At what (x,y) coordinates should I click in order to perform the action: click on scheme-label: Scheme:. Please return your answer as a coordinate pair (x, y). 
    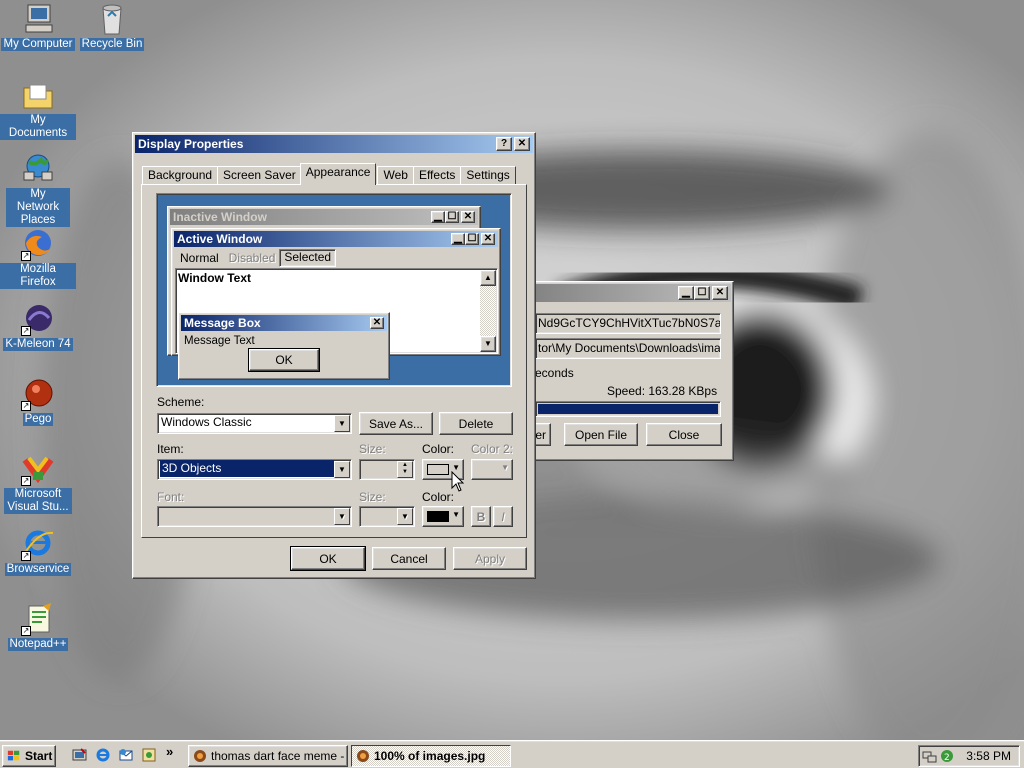
    Looking at the image, I should click on (181, 402).